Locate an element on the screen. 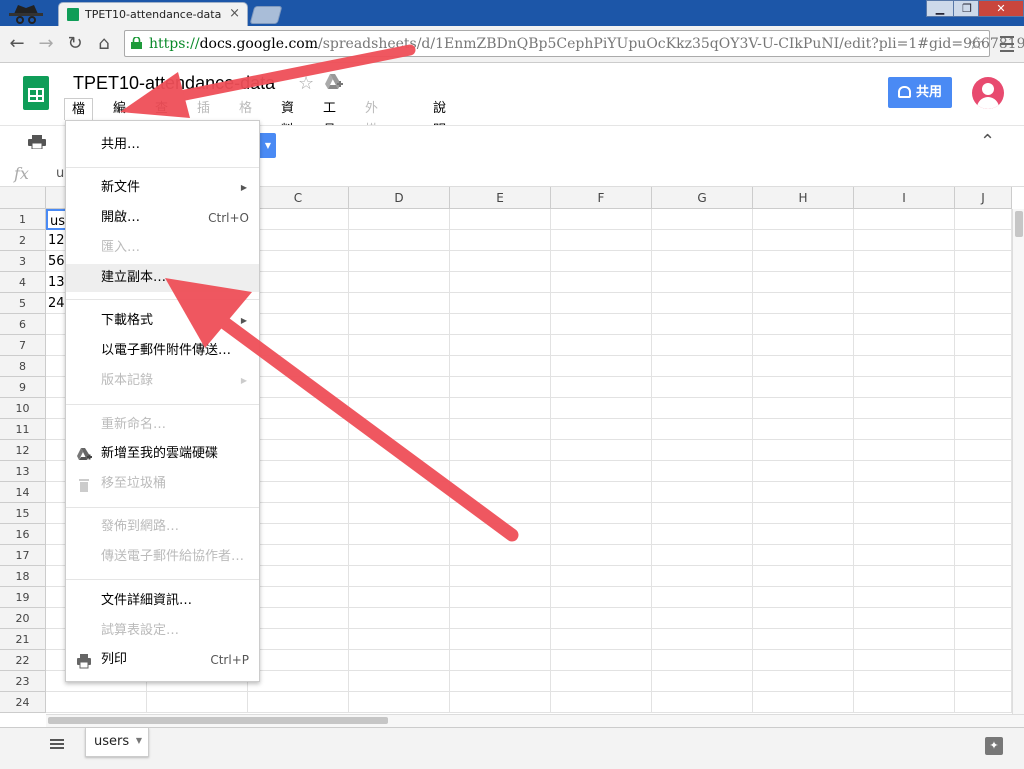 The image size is (1024, 769). move-to-drive-icon is located at coordinates (334, 82).